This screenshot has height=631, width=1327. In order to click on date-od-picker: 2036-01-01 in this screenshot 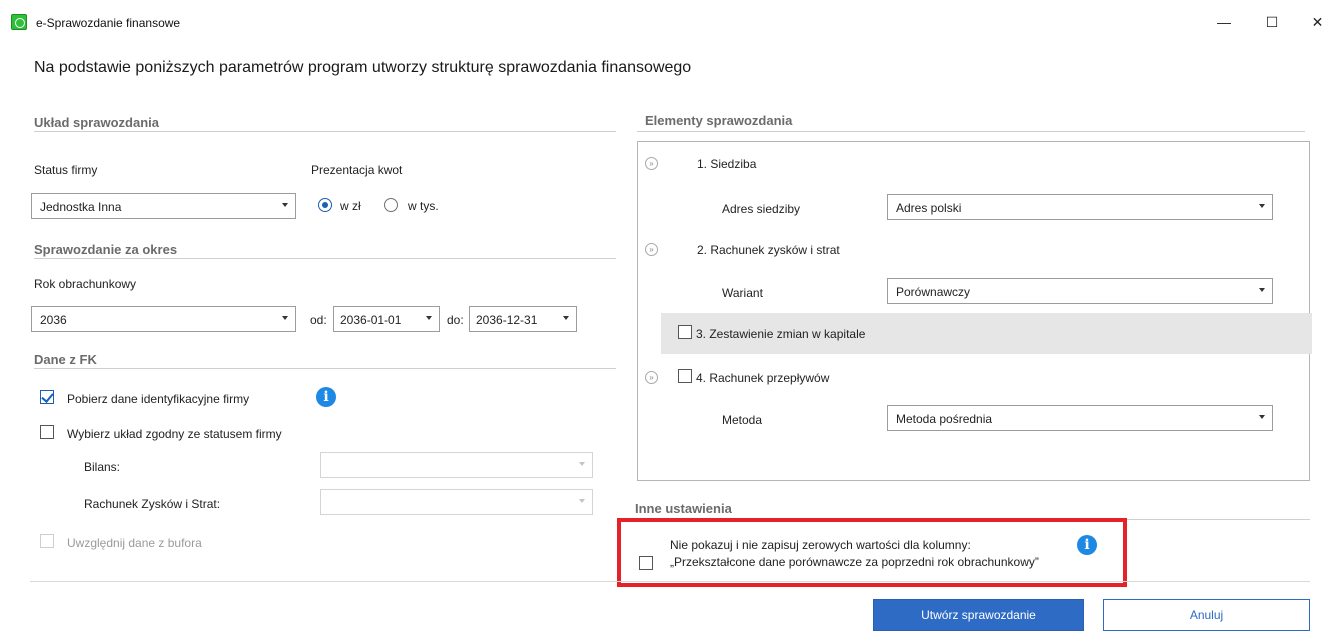, I will do `click(386, 319)`.